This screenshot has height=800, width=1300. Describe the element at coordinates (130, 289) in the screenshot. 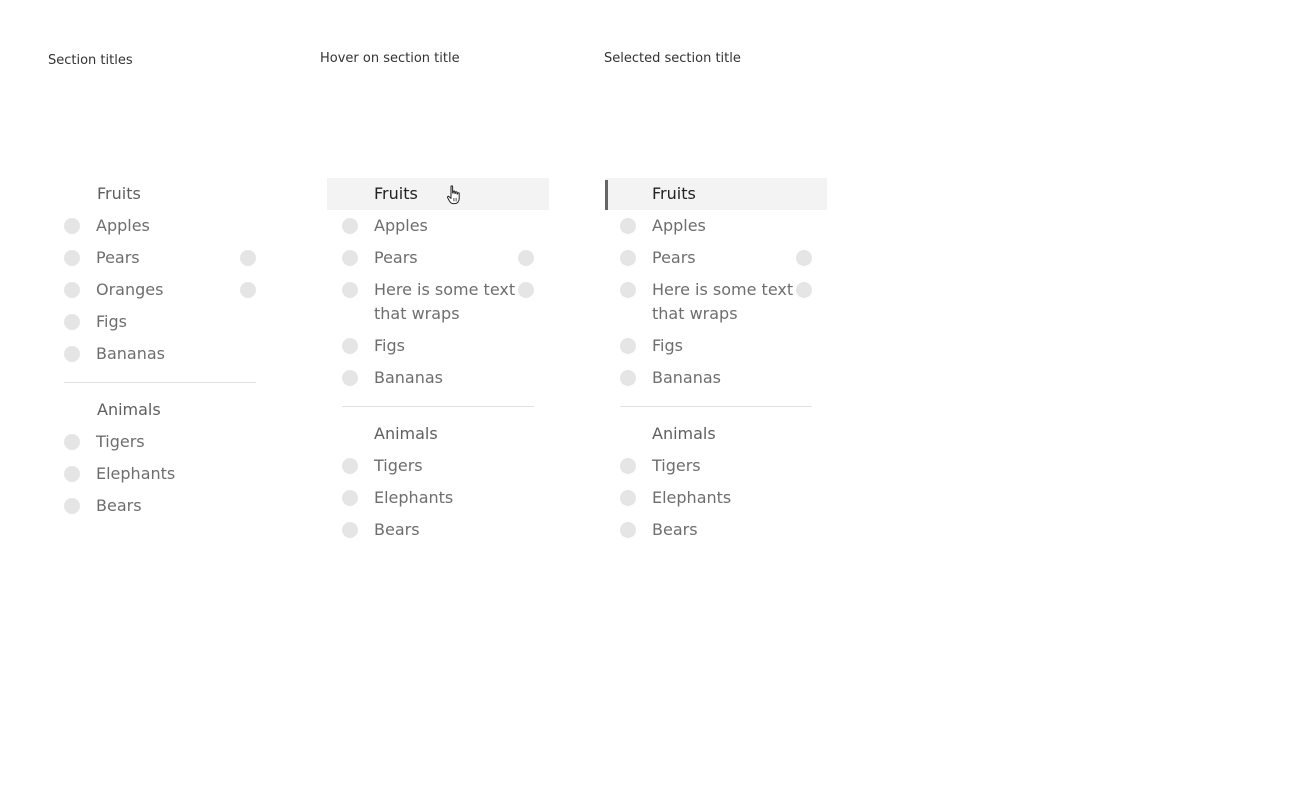

I see `list-item-label: Oranges` at that location.